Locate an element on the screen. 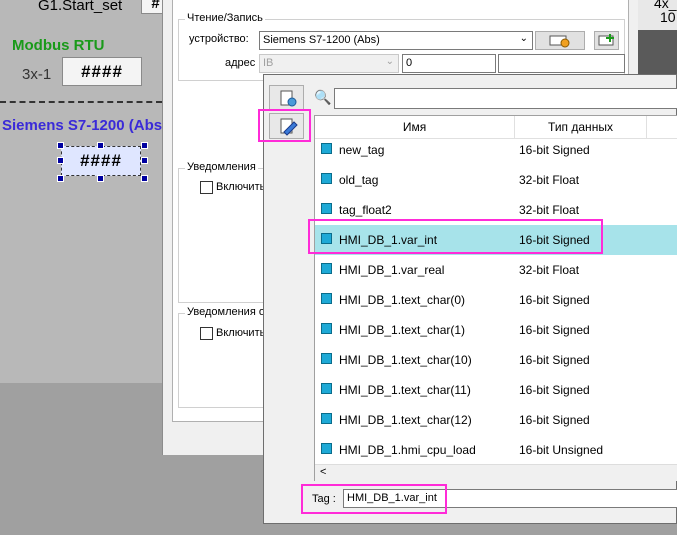 This screenshot has height=535, width=677. notify-enable-checkbox is located at coordinates (206, 187).